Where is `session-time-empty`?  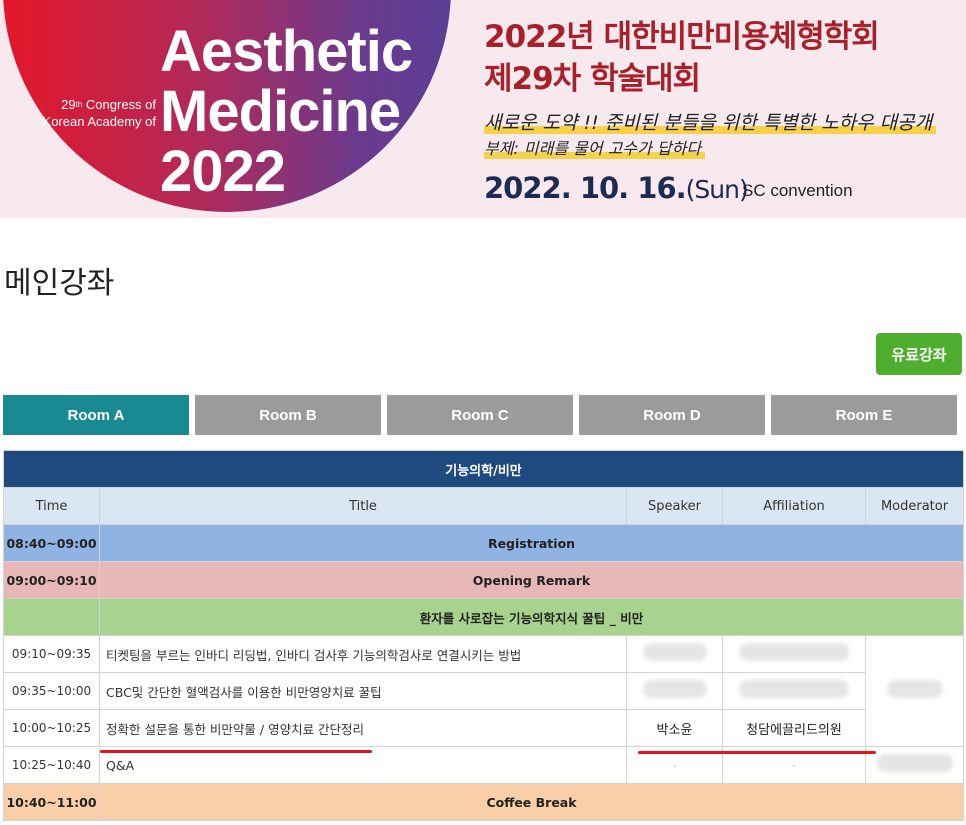 session-time-empty is located at coordinates (51, 617).